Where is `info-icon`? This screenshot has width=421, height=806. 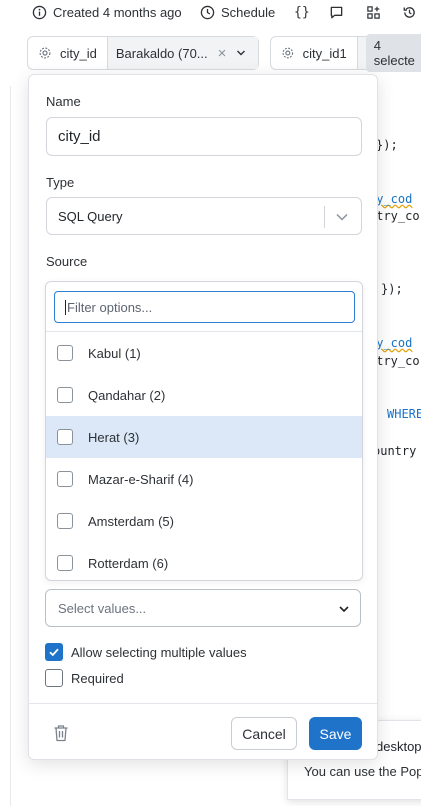
info-icon is located at coordinates (39, 12).